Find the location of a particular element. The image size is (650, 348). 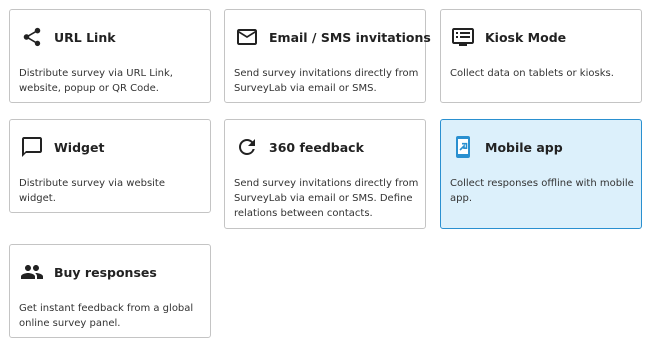

card-description: Collect data on tablets or kiosks. is located at coordinates (532, 73).